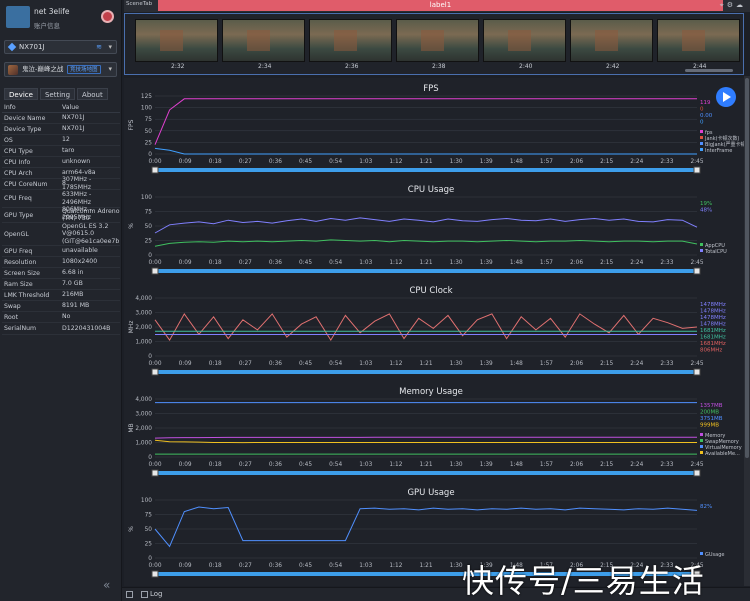 This screenshot has width=750, height=601. What do you see at coordinates (61, 295) in the screenshot?
I see `table-row: LMK Threshold 216MB` at bounding box center [61, 295].